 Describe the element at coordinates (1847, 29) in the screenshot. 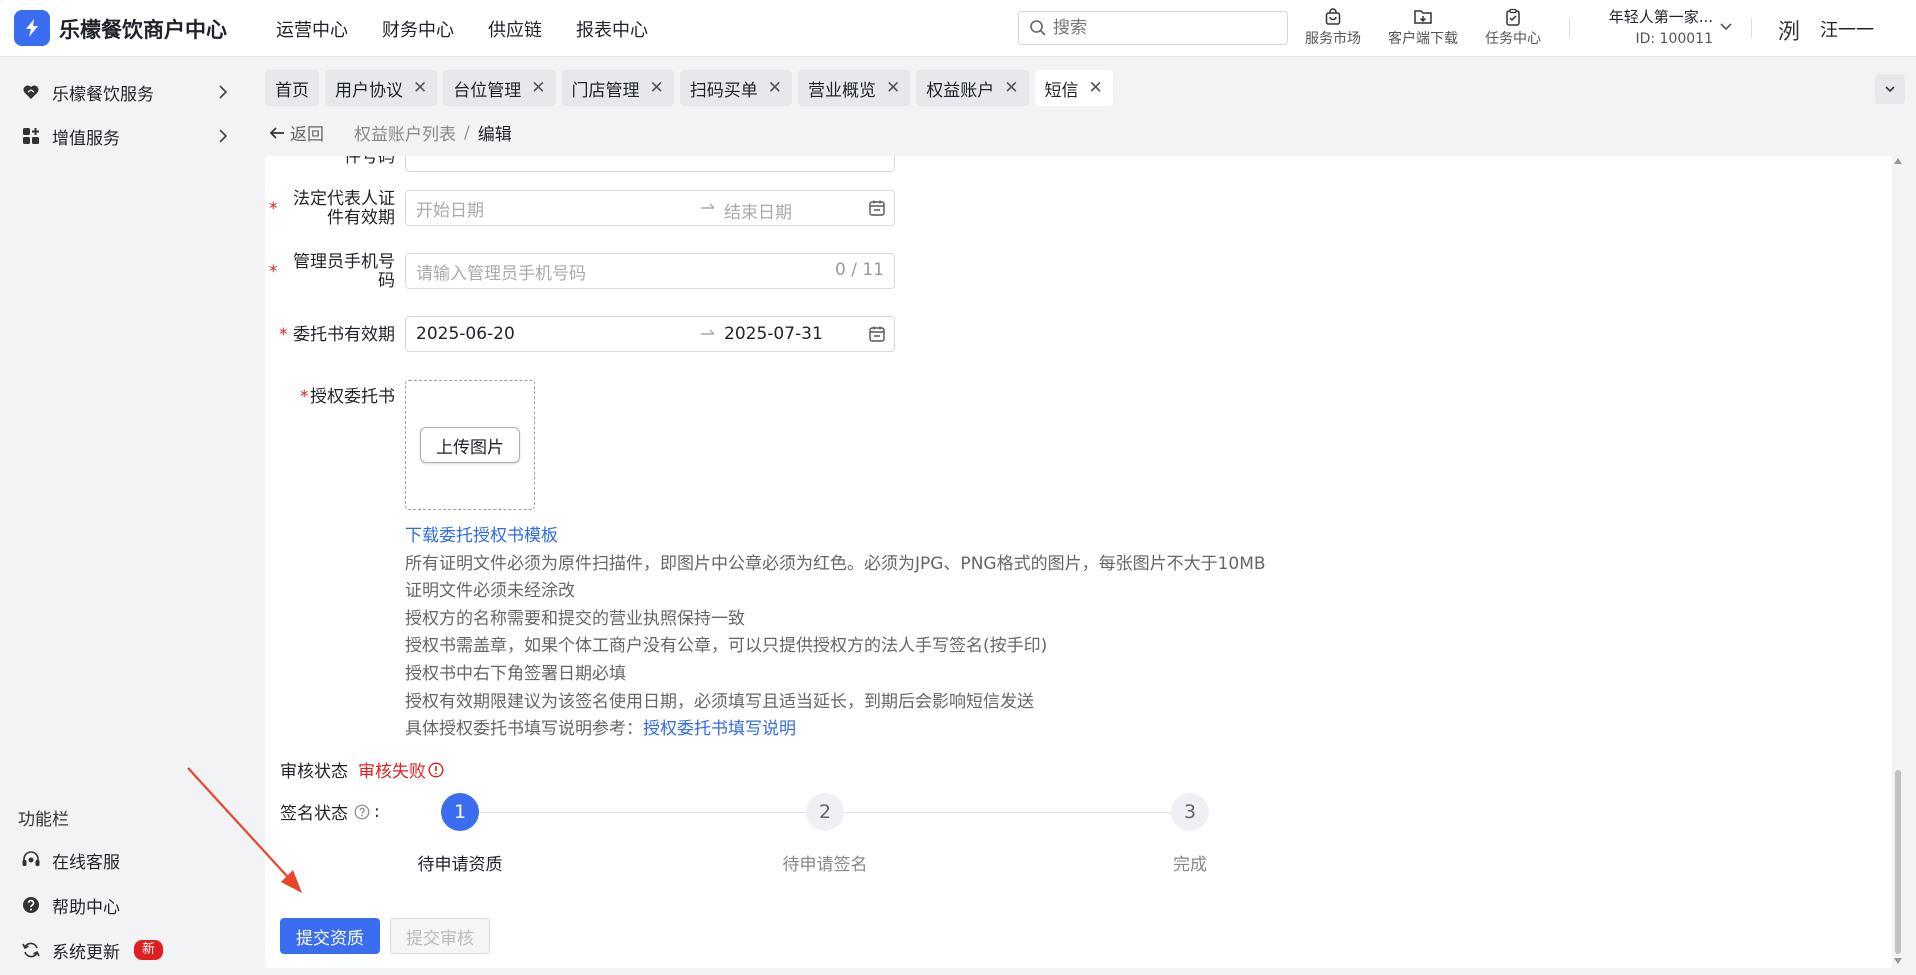

I see `user-name: 汪一一` at that location.